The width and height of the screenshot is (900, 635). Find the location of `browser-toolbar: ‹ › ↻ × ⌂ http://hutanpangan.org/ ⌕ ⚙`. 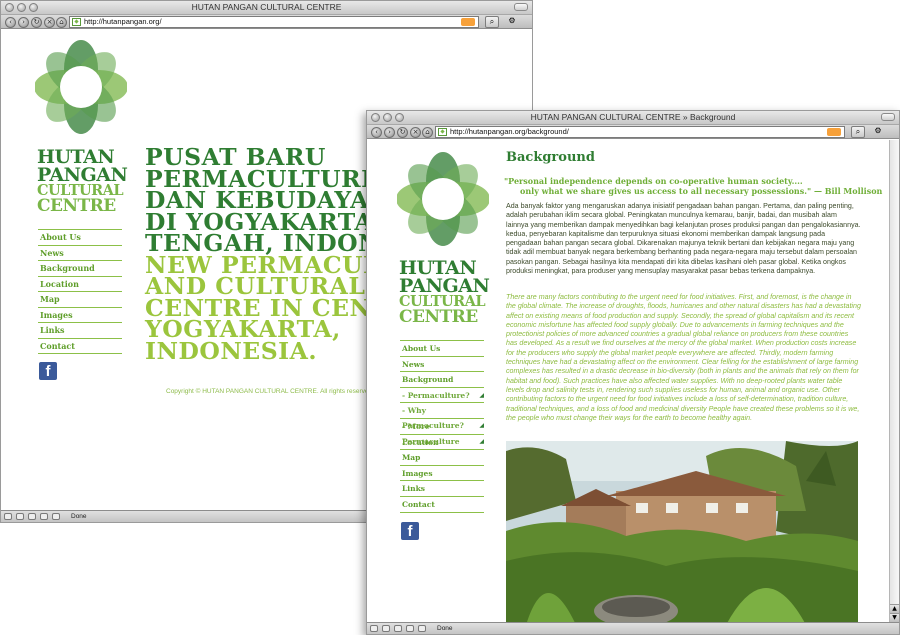

browser-toolbar: ‹ › ↻ × ⌂ http://hutanpangan.org/ ⌕ ⚙ is located at coordinates (266, 22).